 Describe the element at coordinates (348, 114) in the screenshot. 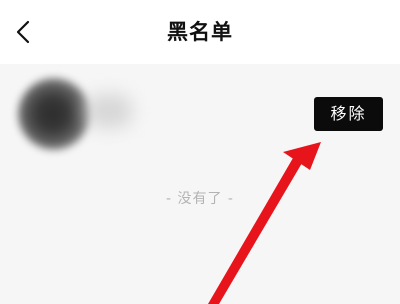

I see `remove-button: 移除` at that location.